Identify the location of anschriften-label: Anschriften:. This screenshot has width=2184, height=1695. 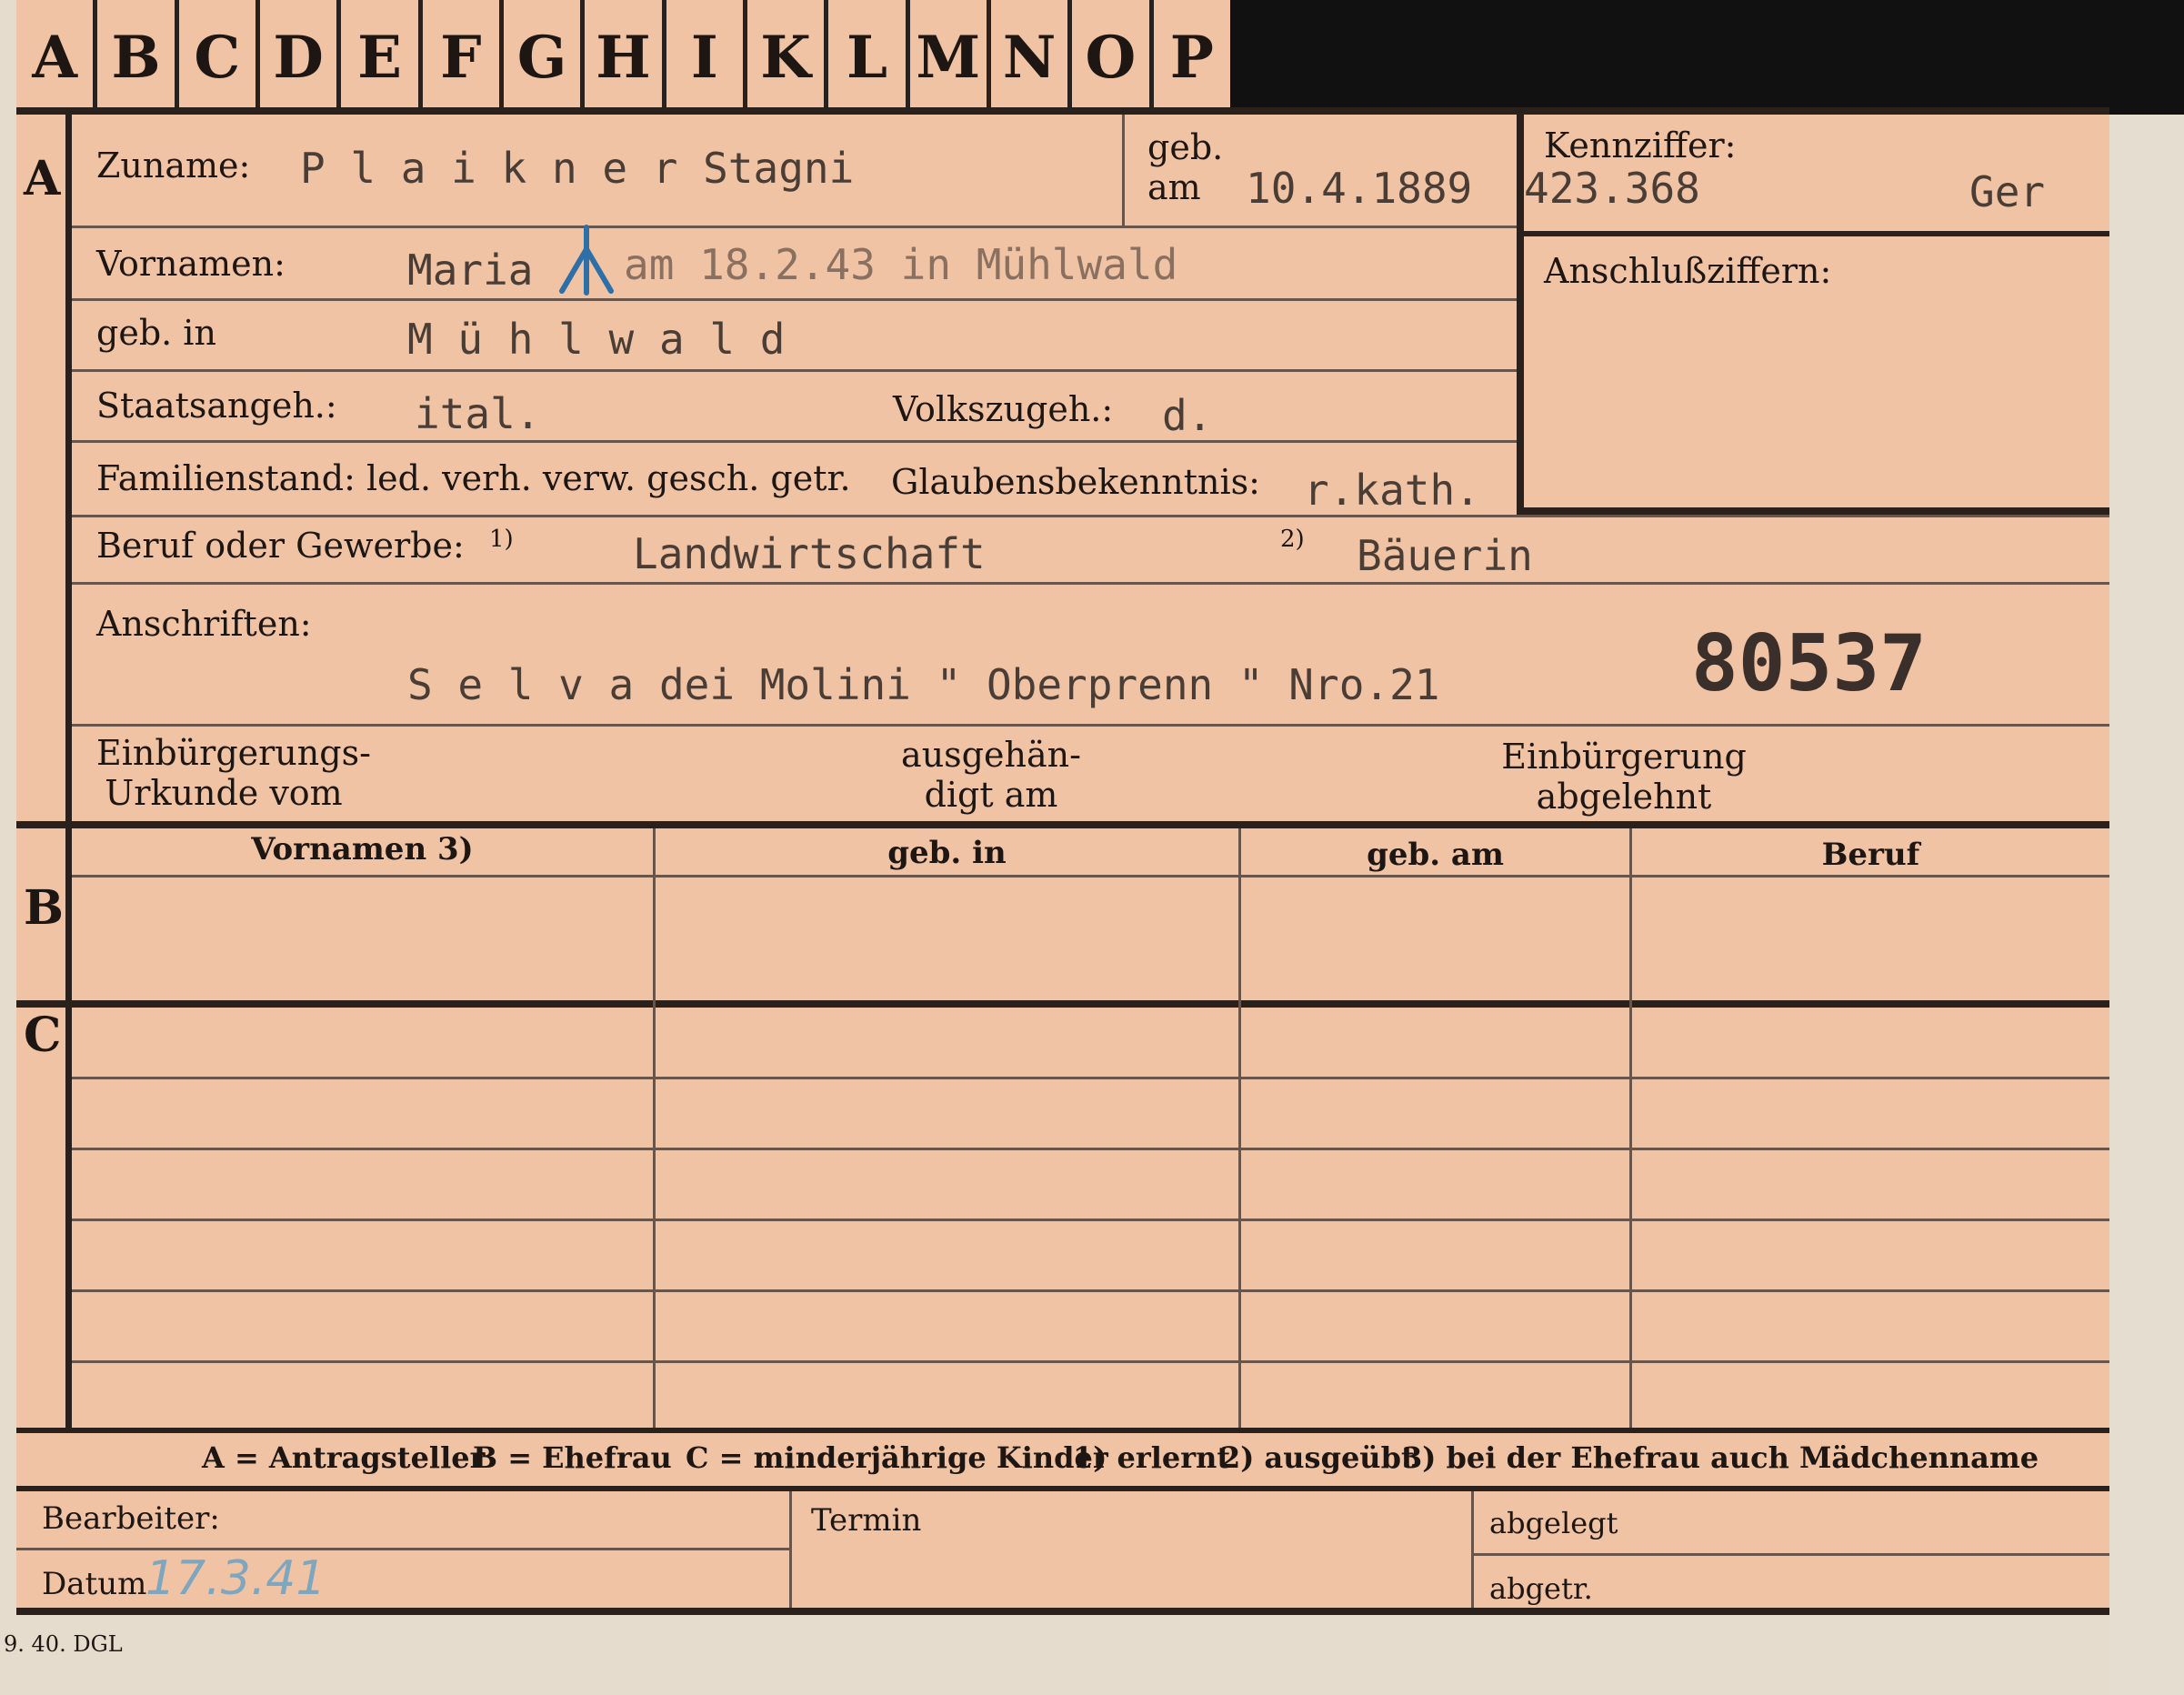
(204, 624).